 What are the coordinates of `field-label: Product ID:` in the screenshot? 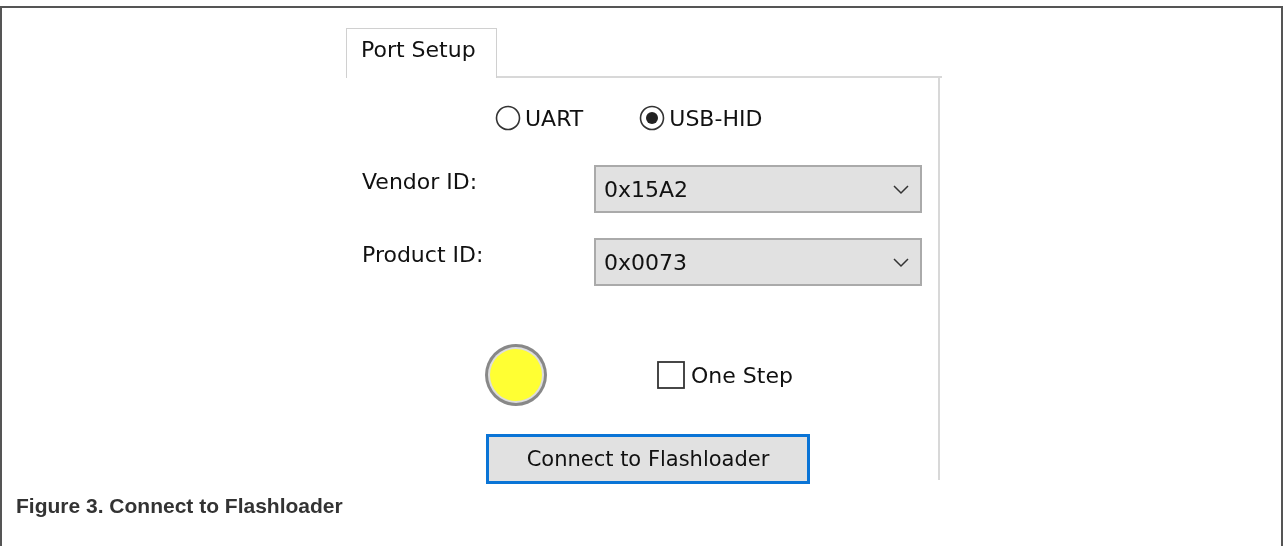 It's located at (423, 254).